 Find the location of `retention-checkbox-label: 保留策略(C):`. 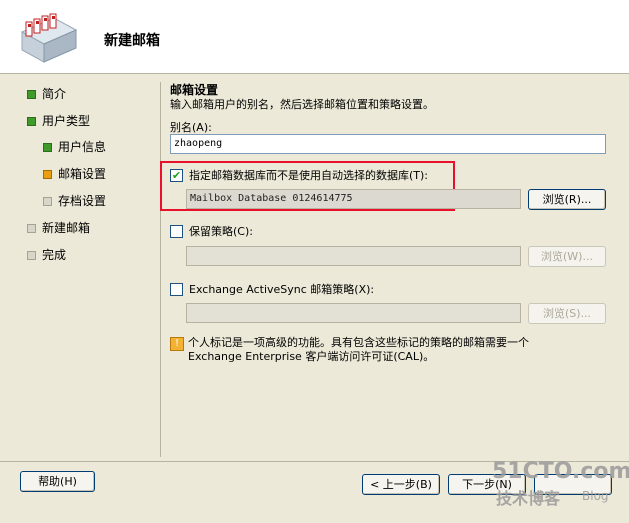

retention-checkbox-label: 保留策略(C): is located at coordinates (221, 231).